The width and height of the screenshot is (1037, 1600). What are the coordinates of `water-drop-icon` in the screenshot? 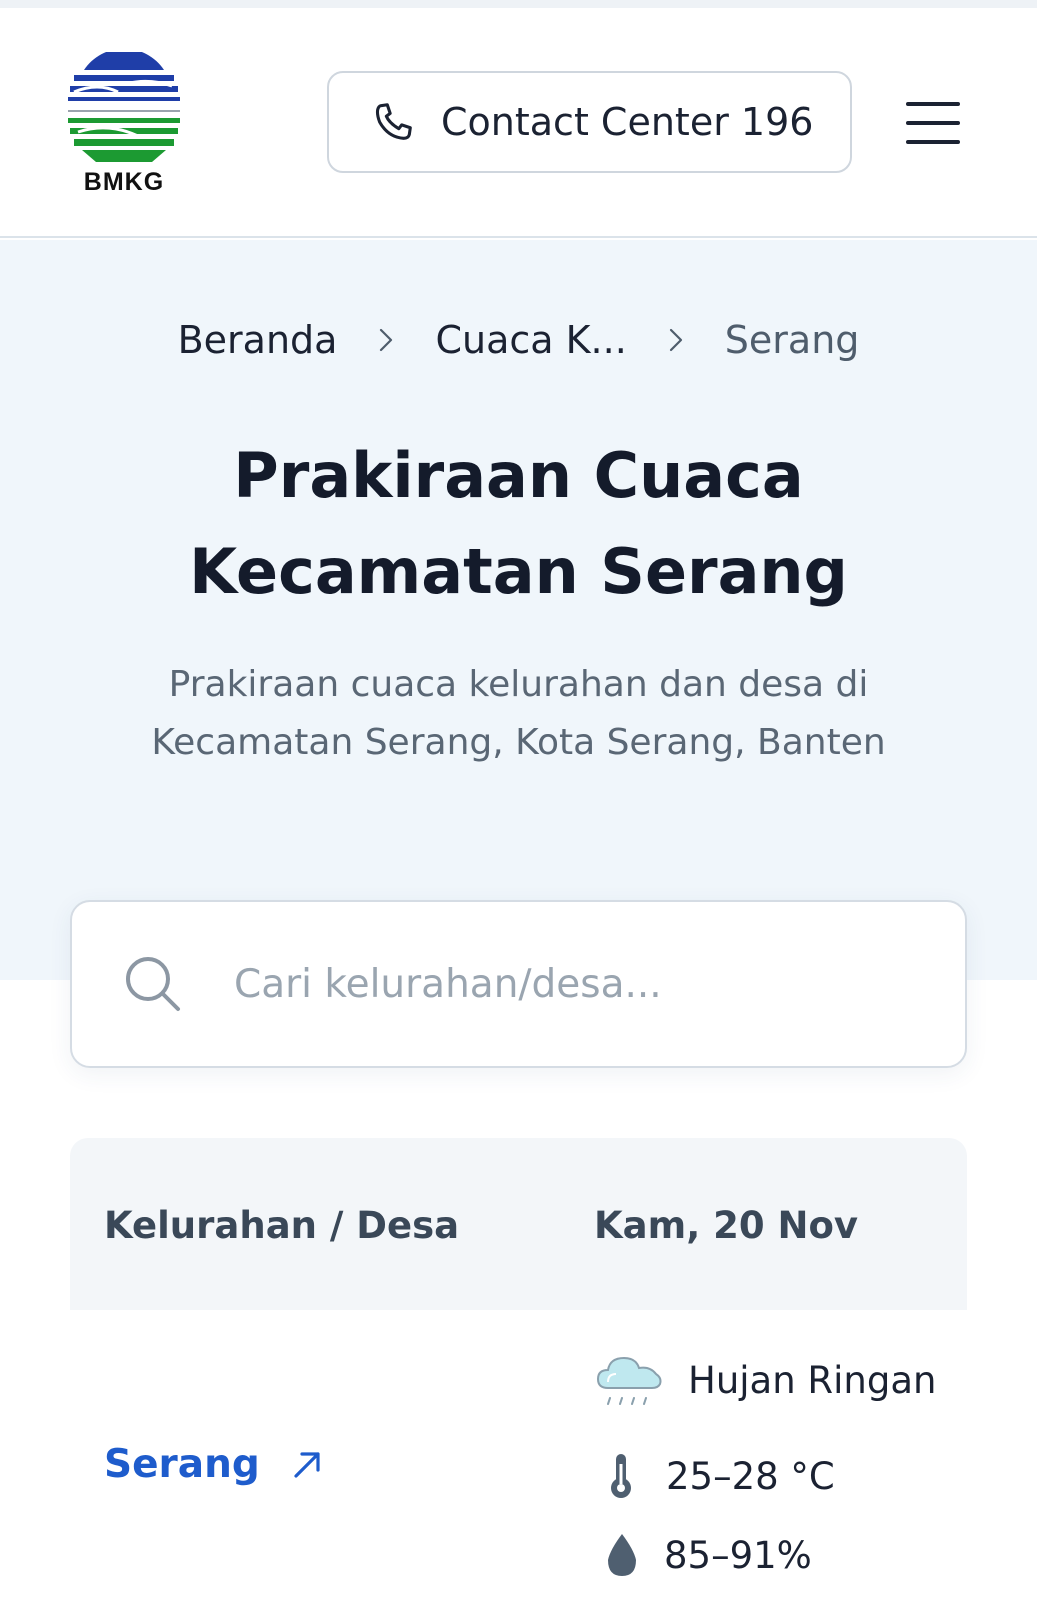 It's located at (622, 1555).